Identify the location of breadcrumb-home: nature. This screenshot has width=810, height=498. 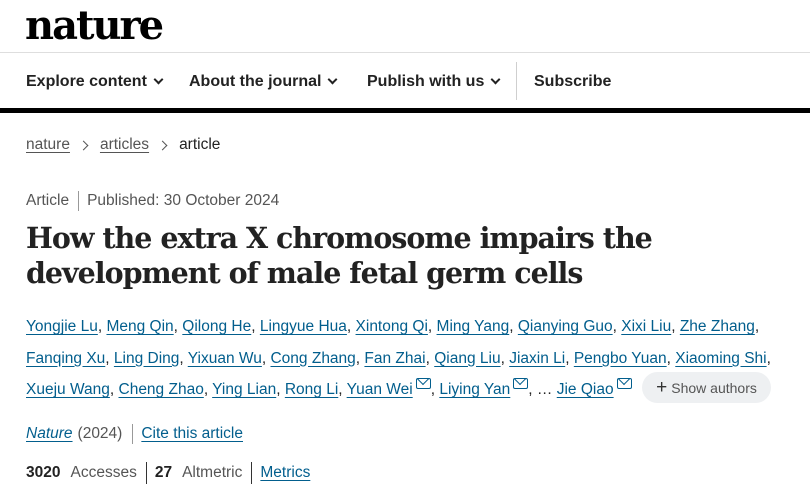
(48, 145).